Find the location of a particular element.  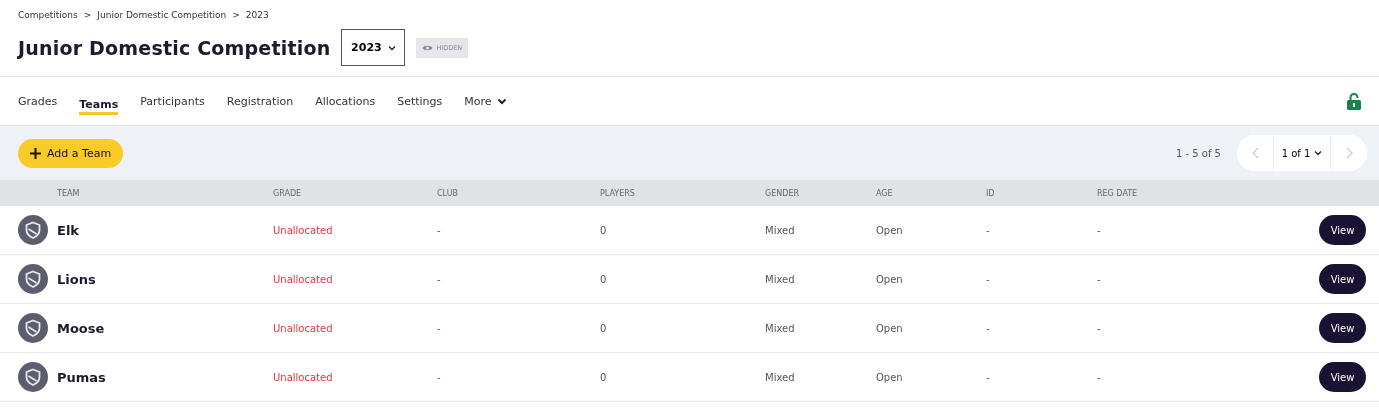

add-team-button: Add a Team is located at coordinates (71, 153).